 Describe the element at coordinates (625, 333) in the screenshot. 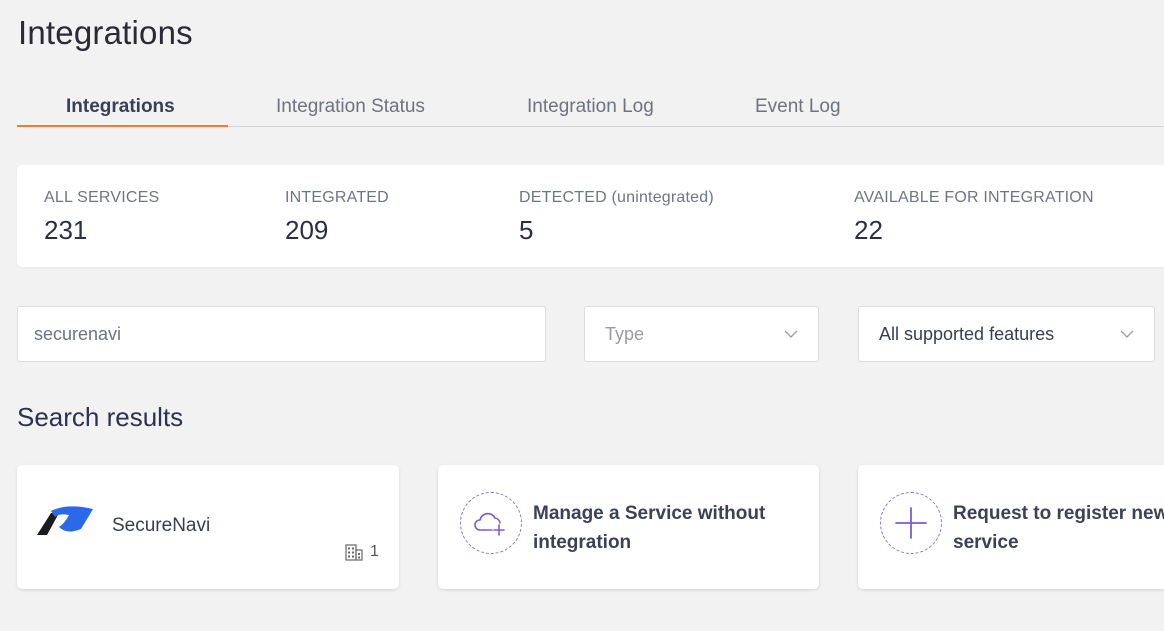

I see `type-select-placeholder: Type` at that location.